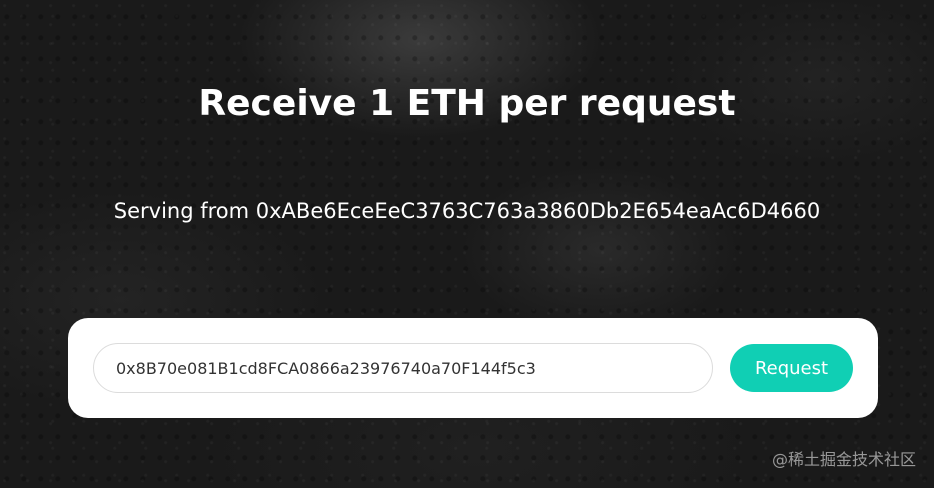  I want to click on watermark: @稀土掘金技术社区, so click(843, 459).